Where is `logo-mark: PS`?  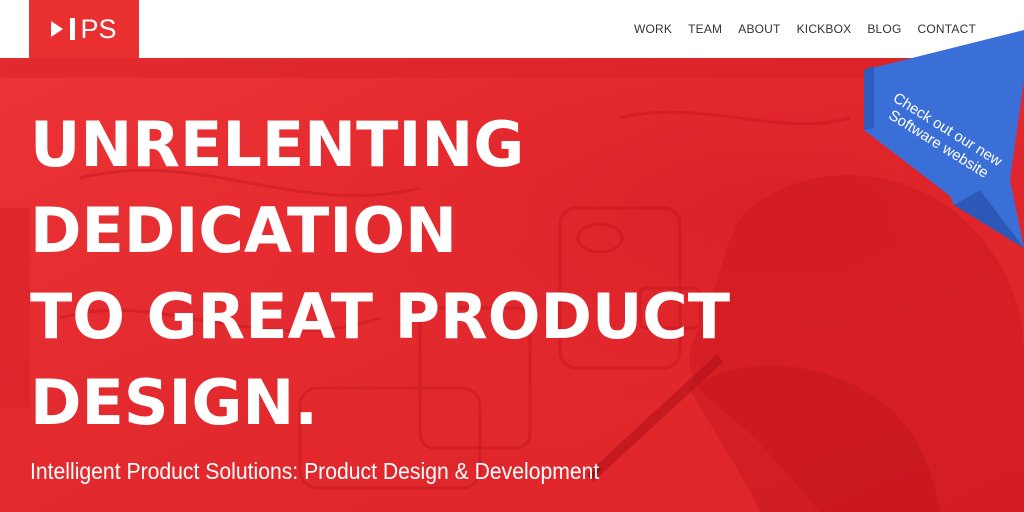 logo-mark: PS is located at coordinates (84, 28).